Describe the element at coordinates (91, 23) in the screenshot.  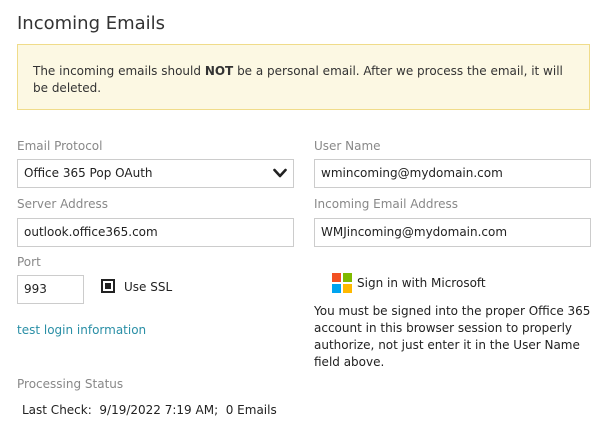
I see `page-title: Incoming Emails` at that location.